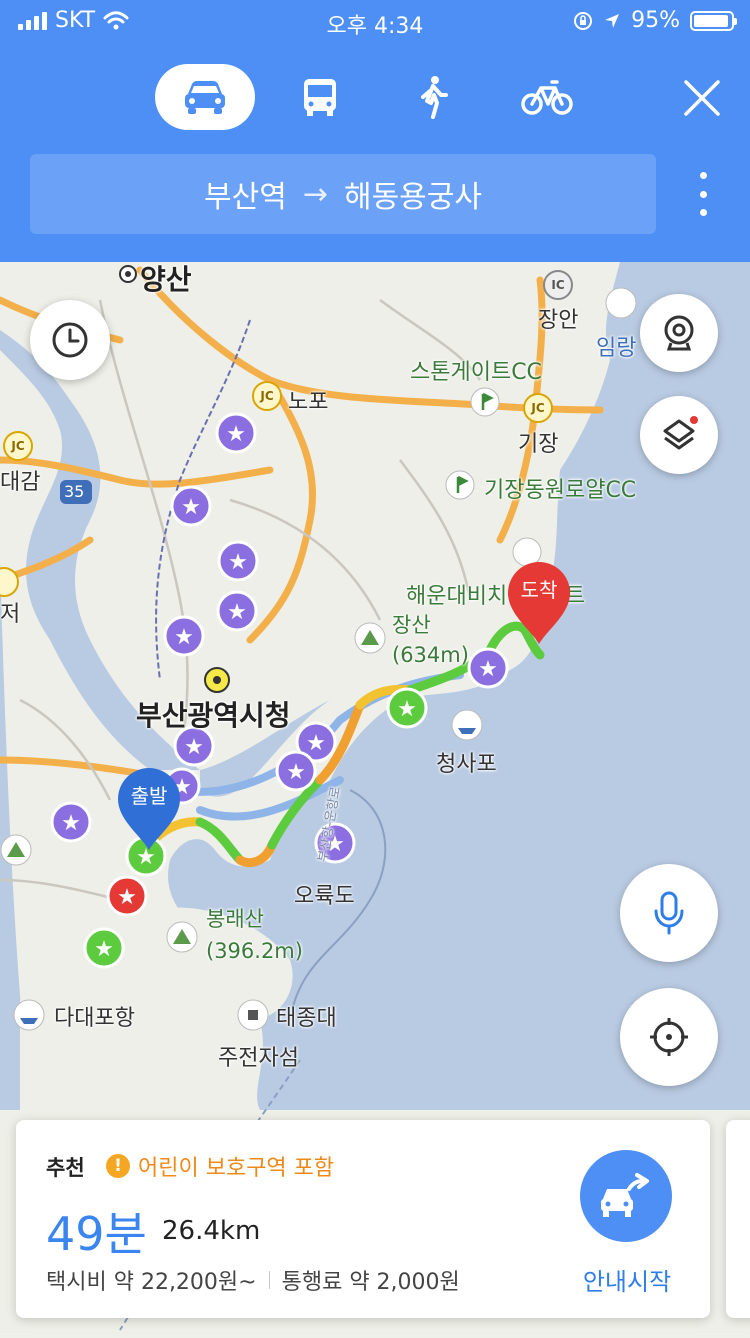  Describe the element at coordinates (149, 796) in the screenshot. I see `start-marker-label: 출발` at that location.